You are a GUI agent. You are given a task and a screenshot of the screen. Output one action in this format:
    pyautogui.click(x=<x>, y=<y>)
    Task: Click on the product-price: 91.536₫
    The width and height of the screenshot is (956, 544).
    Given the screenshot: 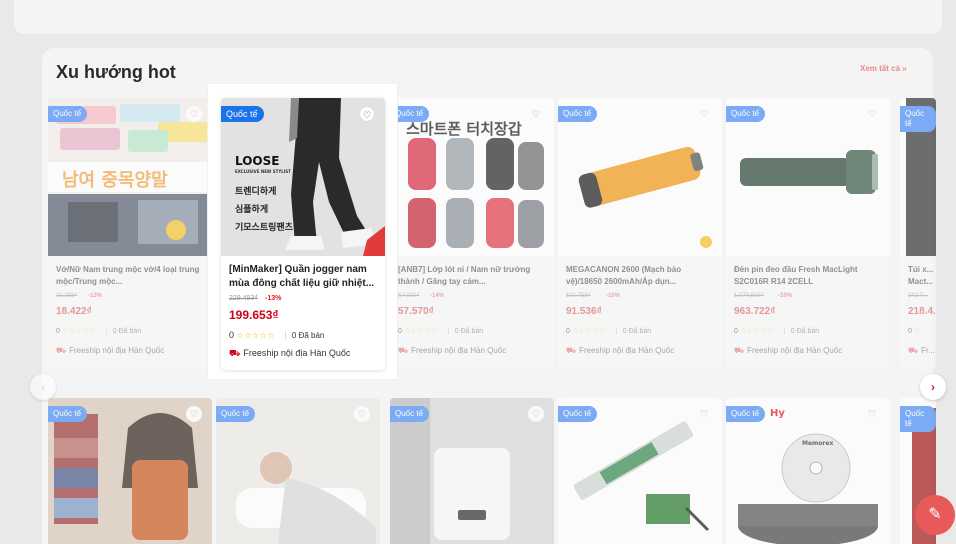 What is the action you would take?
    pyautogui.click(x=584, y=311)
    